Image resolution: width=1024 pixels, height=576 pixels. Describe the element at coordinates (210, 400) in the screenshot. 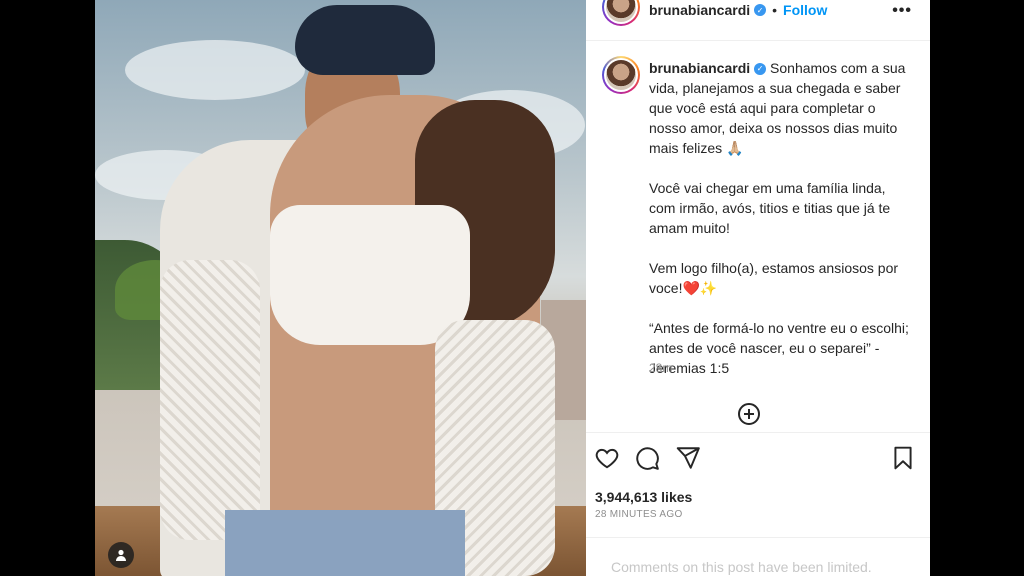

I see `shawl-left` at that location.